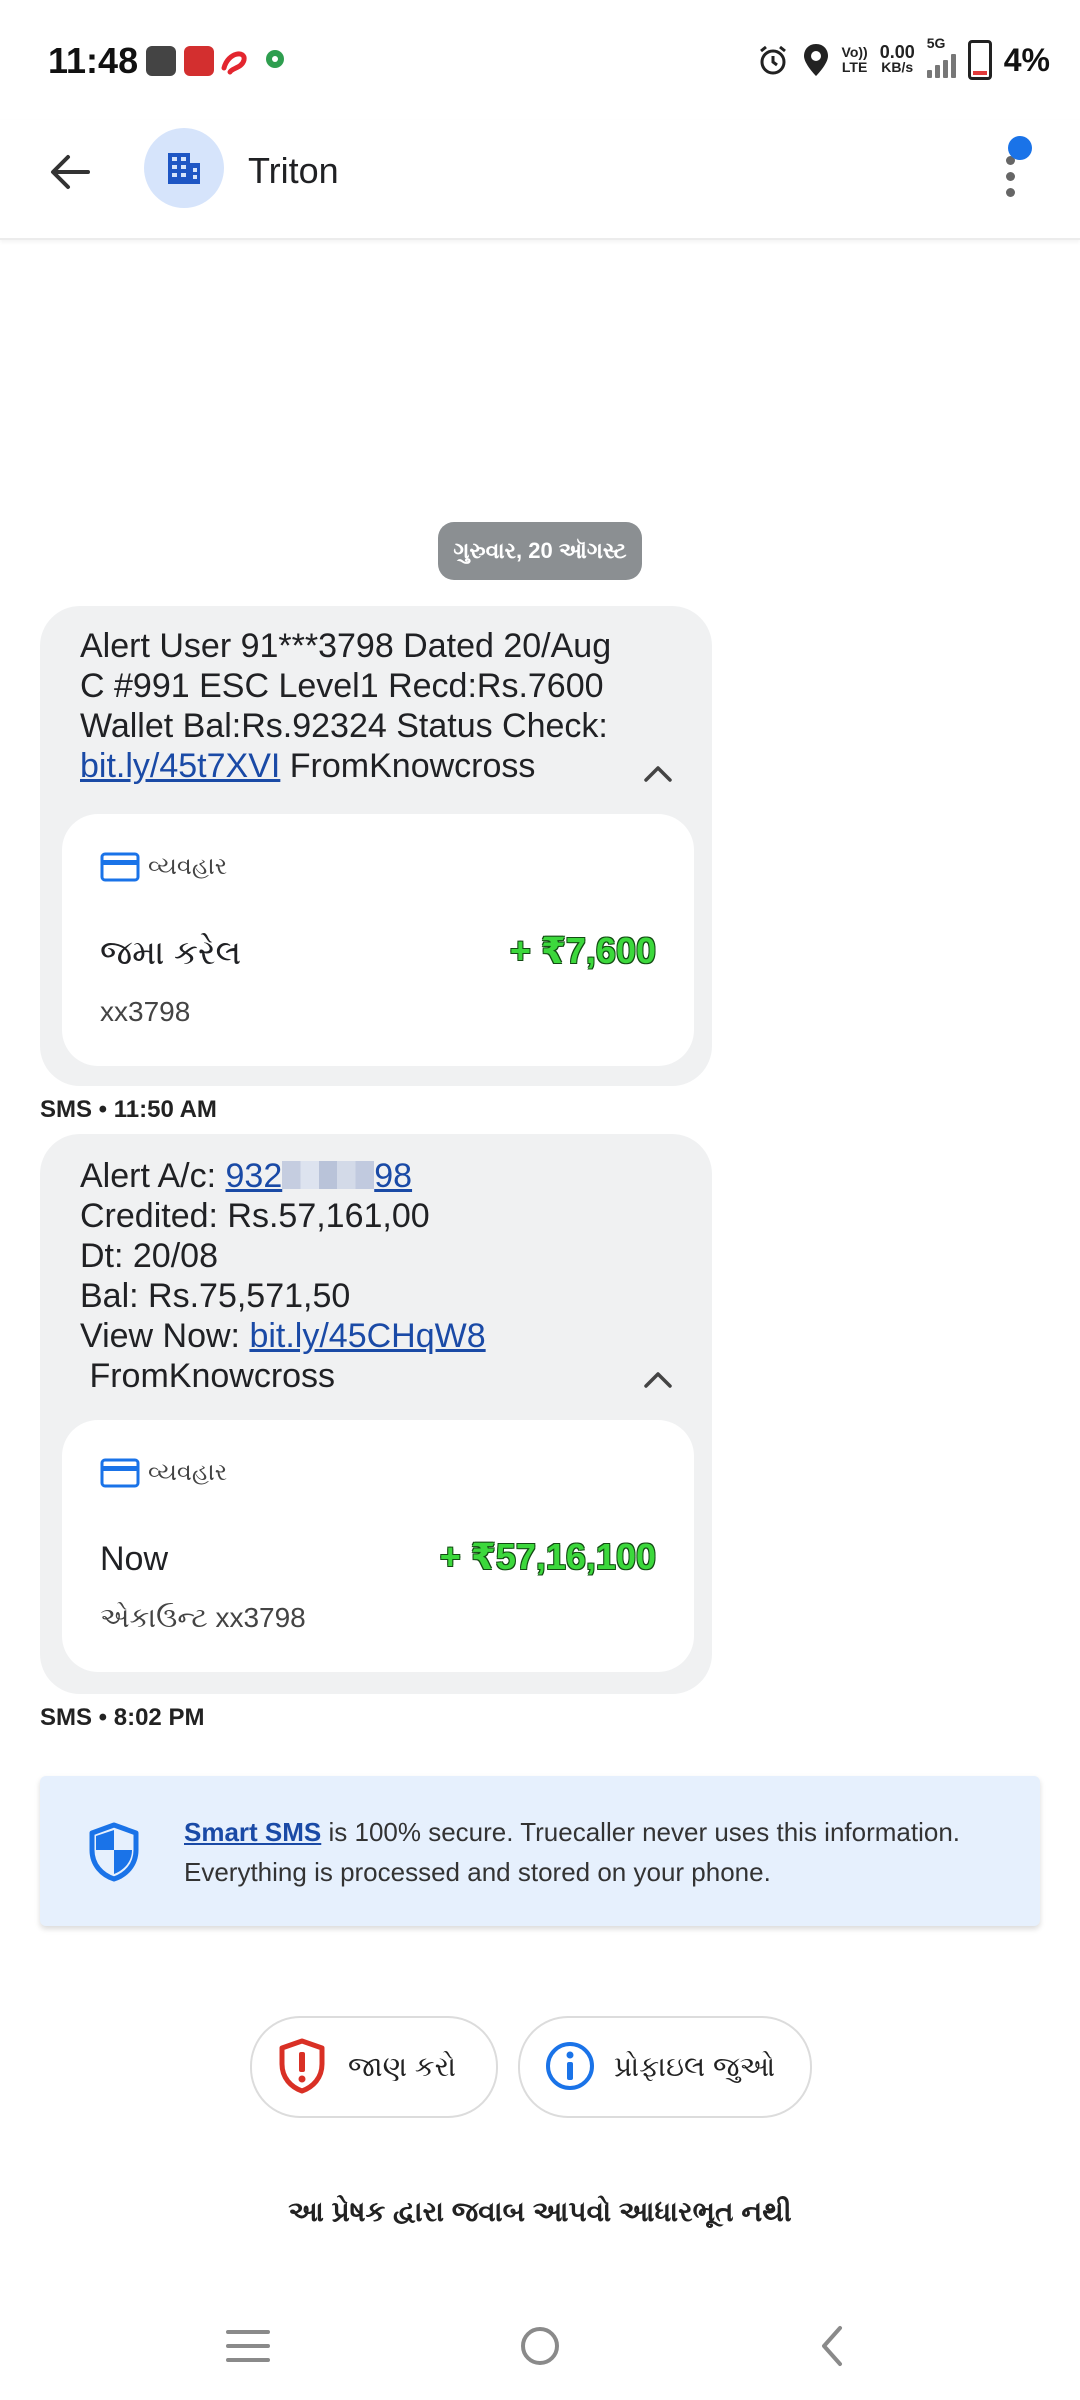  What do you see at coordinates (772, 60) in the screenshot?
I see `alarm-icon` at bounding box center [772, 60].